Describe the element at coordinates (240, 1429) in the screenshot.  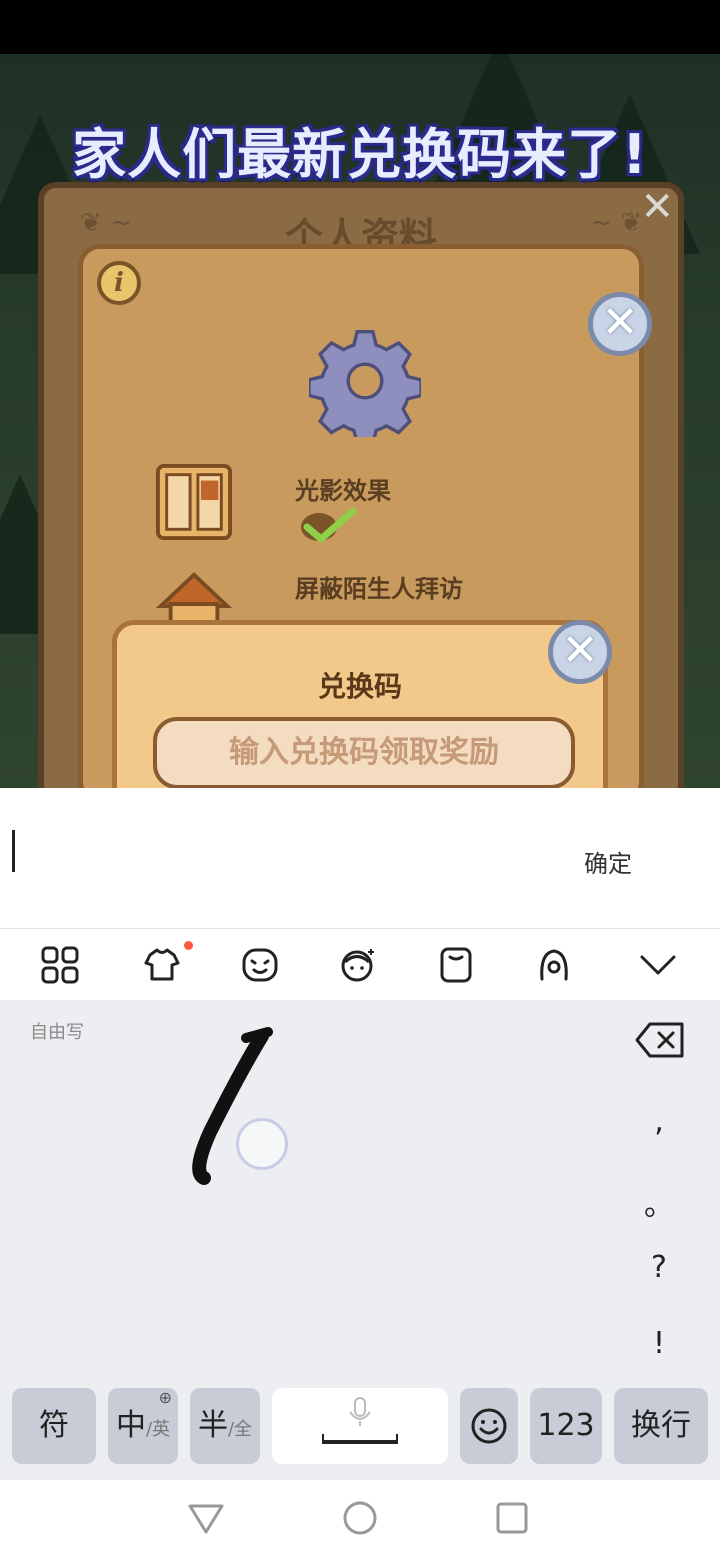
I see `width-alt-label: /全` at that location.